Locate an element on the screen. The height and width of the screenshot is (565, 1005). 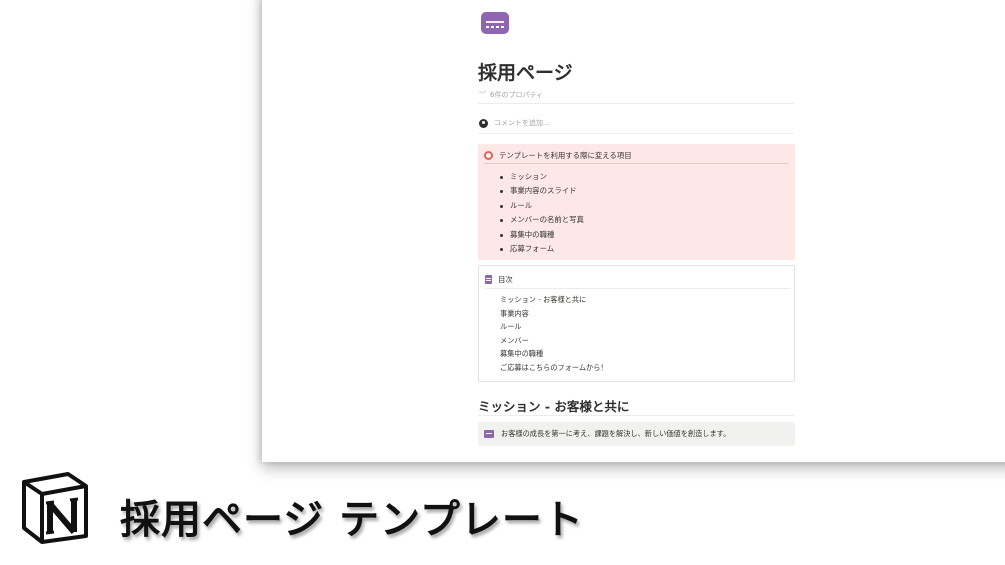
list-item: 応募フォーム is located at coordinates (542, 249).